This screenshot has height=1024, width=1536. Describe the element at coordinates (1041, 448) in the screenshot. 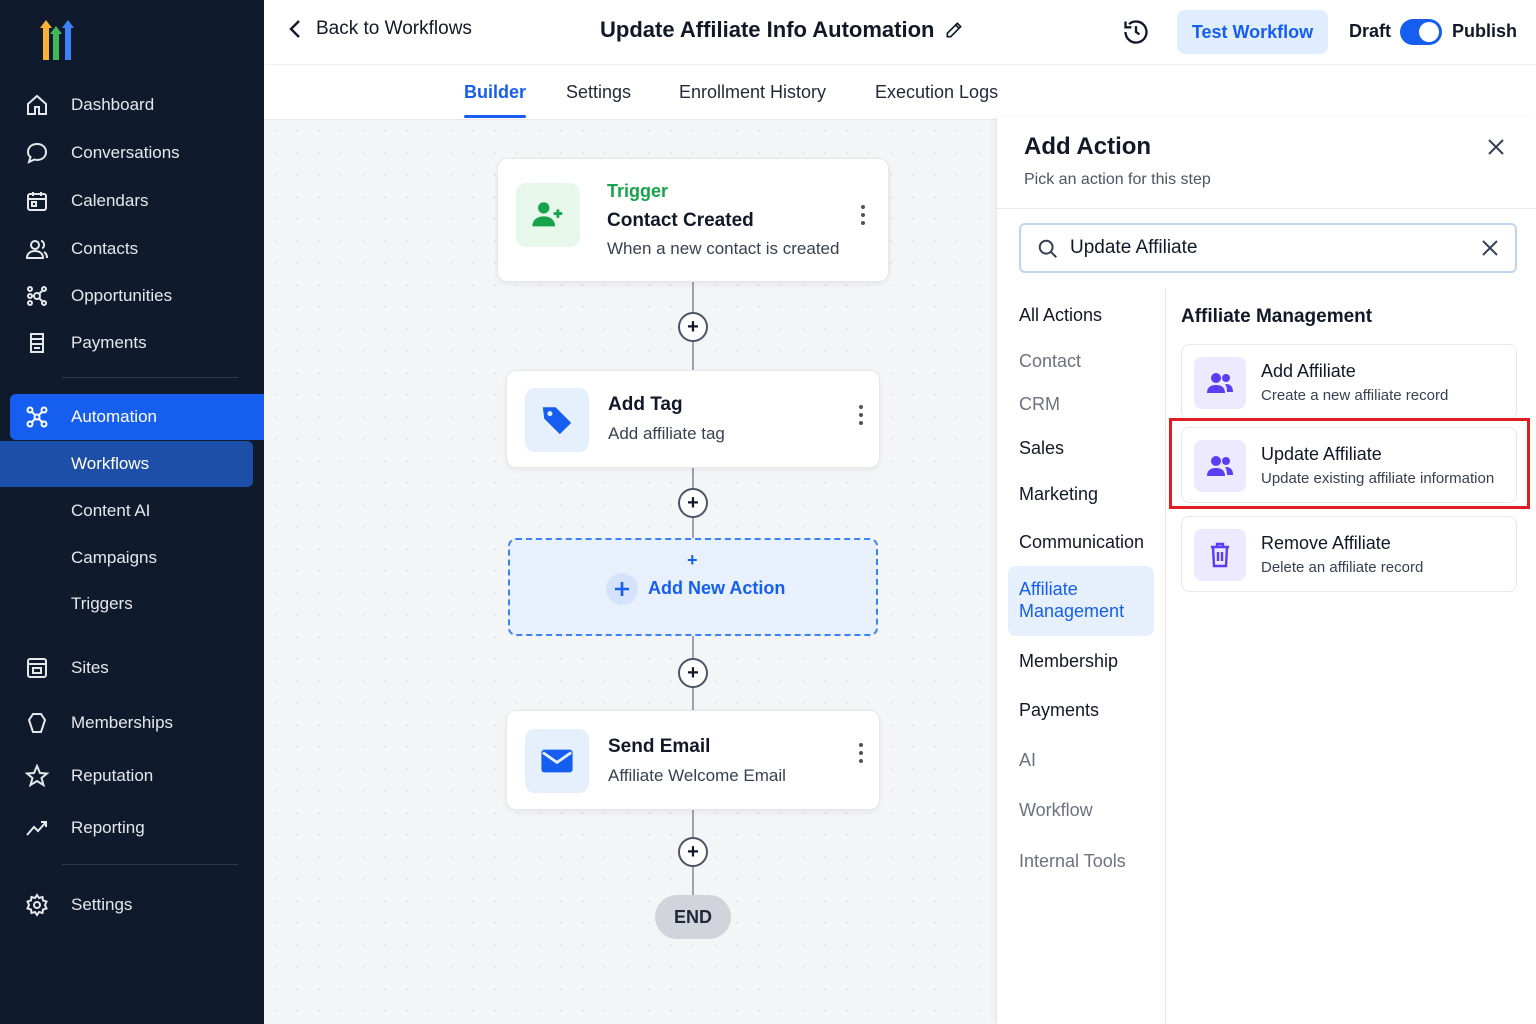

I see `category-sales: Sales` at that location.